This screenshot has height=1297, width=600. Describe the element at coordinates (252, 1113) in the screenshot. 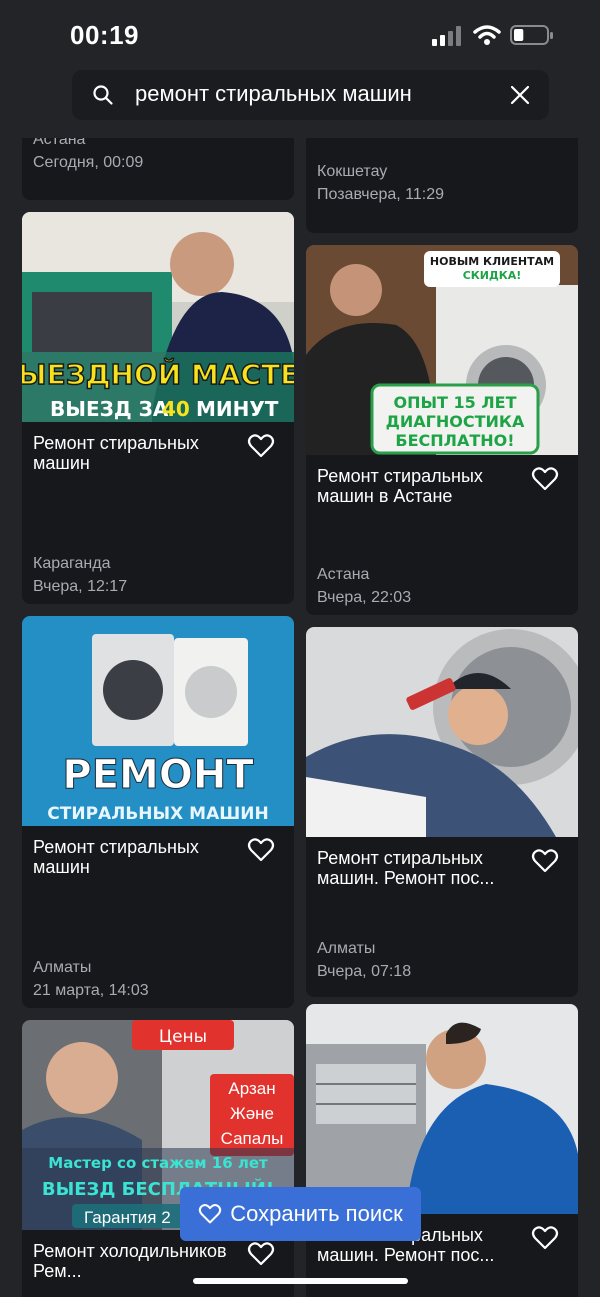

I see `listing-image-text: Жәнe` at that location.